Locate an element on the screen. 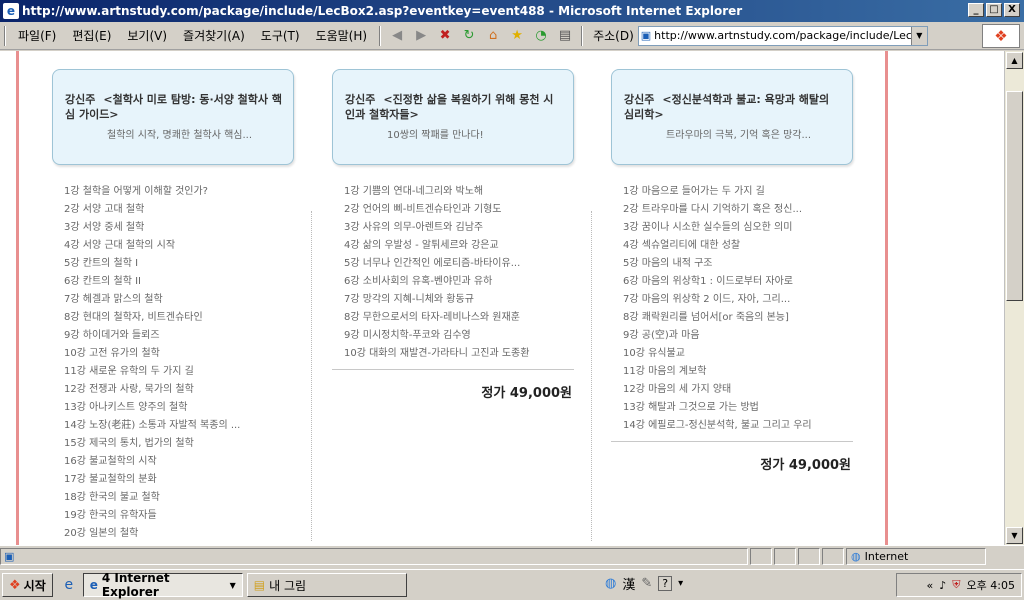 The width and height of the screenshot is (1024, 600). tray-expand-icon: « is located at coordinates (930, 585).